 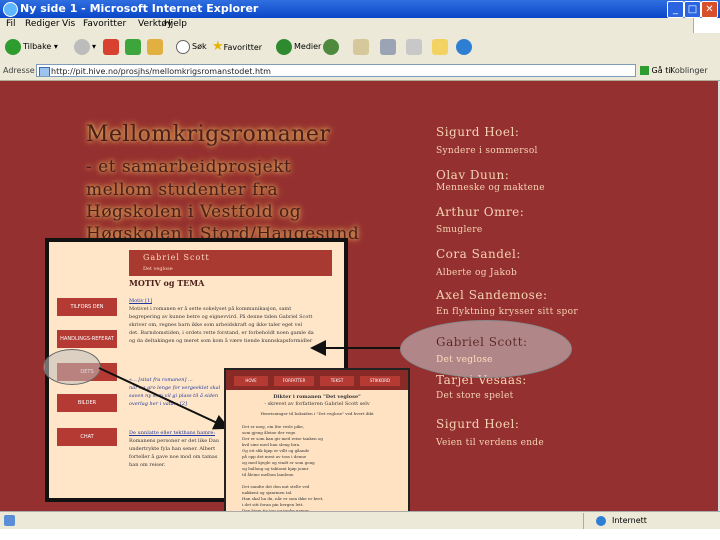 I want to click on status-bar: Internett, so click(x=360, y=520).